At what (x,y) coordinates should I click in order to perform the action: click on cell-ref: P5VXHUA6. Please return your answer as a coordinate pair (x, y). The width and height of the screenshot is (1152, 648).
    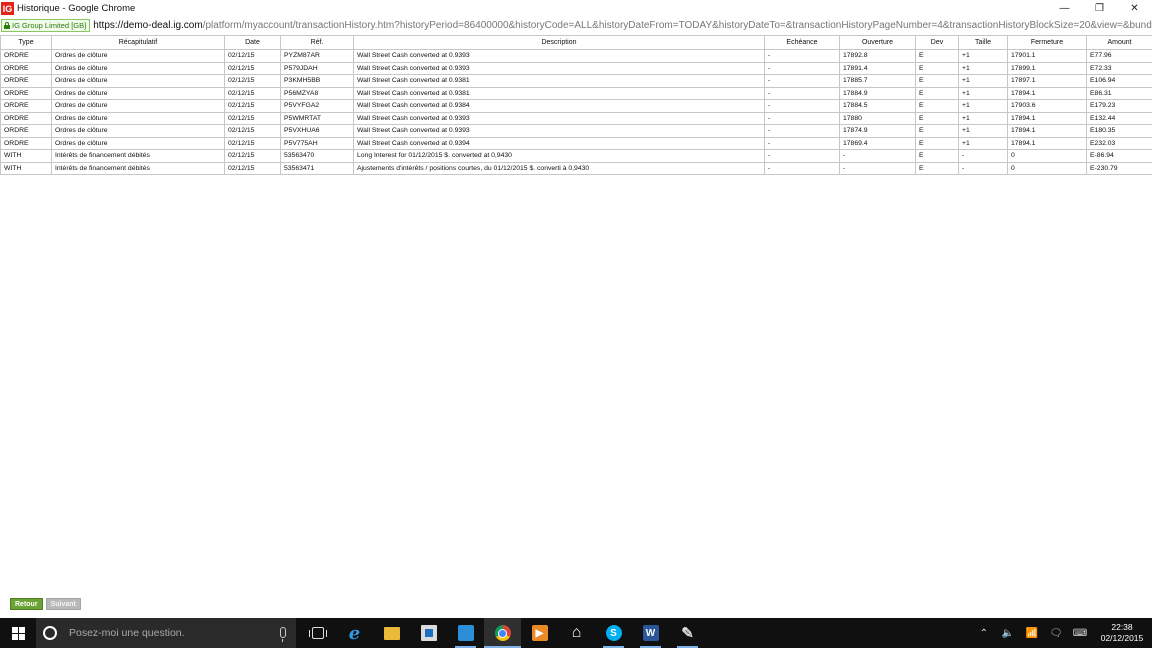
    Looking at the image, I should click on (317, 131).